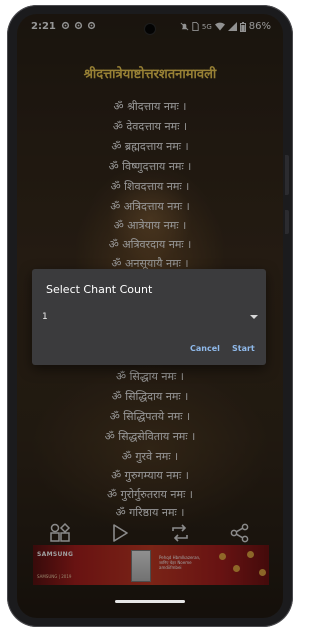 The image size is (320, 631). I want to click on dropdown-arrow-icon, so click(254, 317).